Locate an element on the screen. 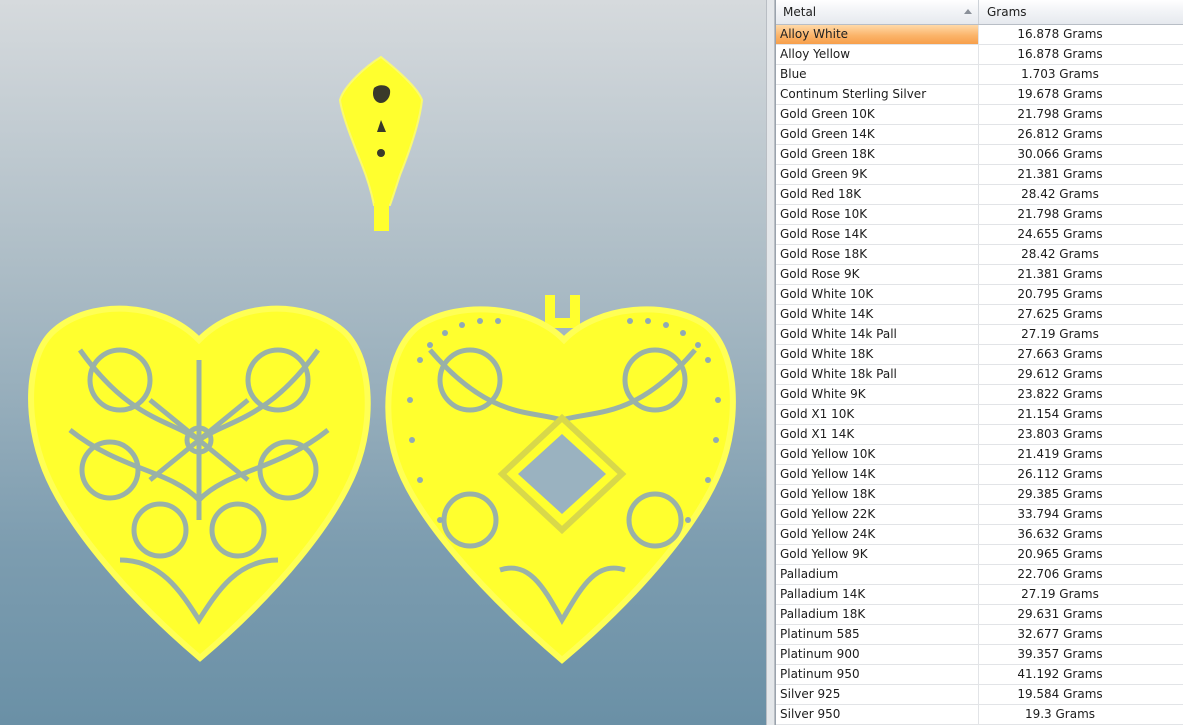 This screenshot has height=725, width=1183. metal-cell: Palladium 14K is located at coordinates (877, 594).